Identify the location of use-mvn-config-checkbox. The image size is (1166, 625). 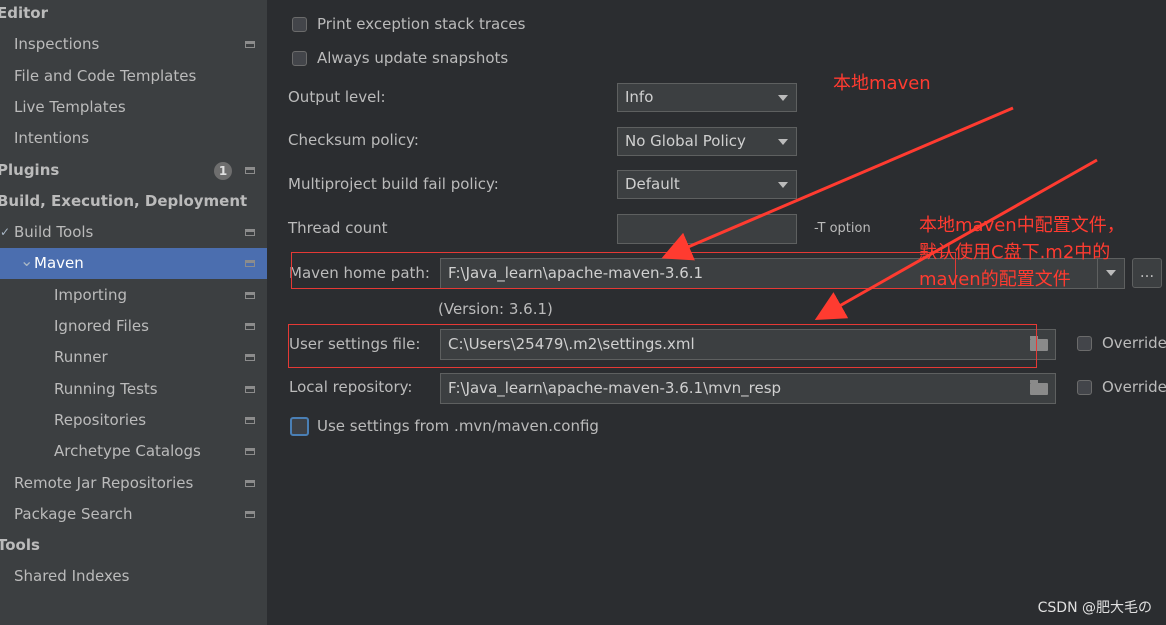
(299, 426).